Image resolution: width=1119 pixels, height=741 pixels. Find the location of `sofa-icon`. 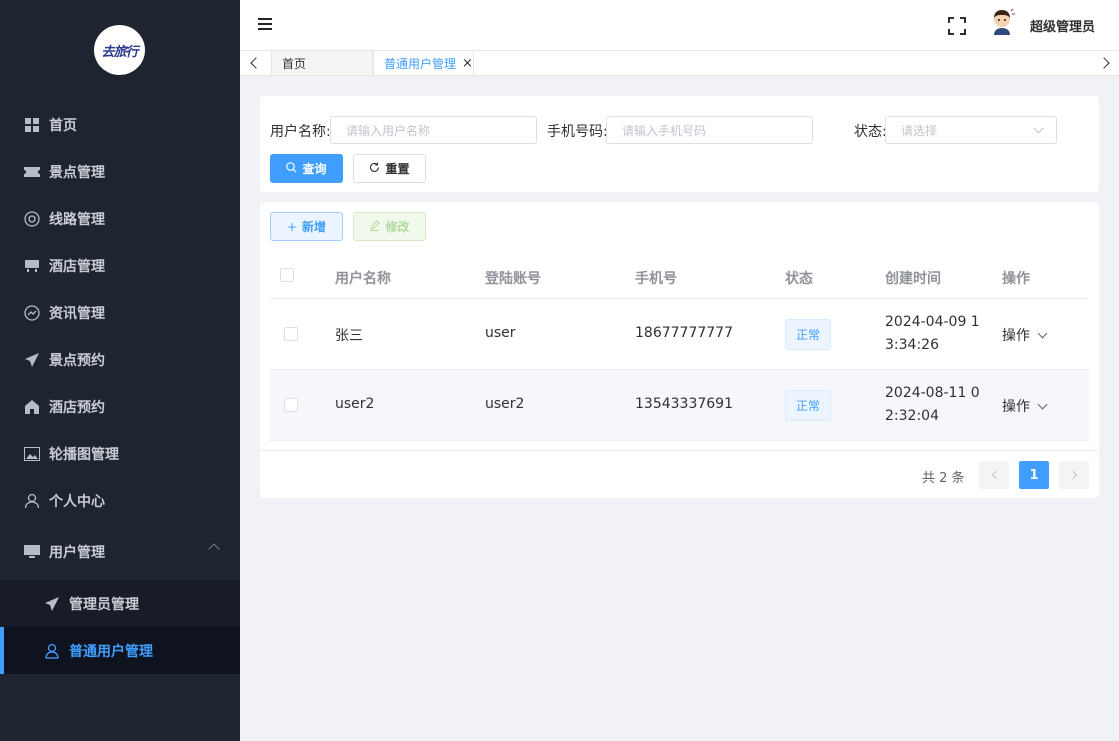

sofa-icon is located at coordinates (32, 266).